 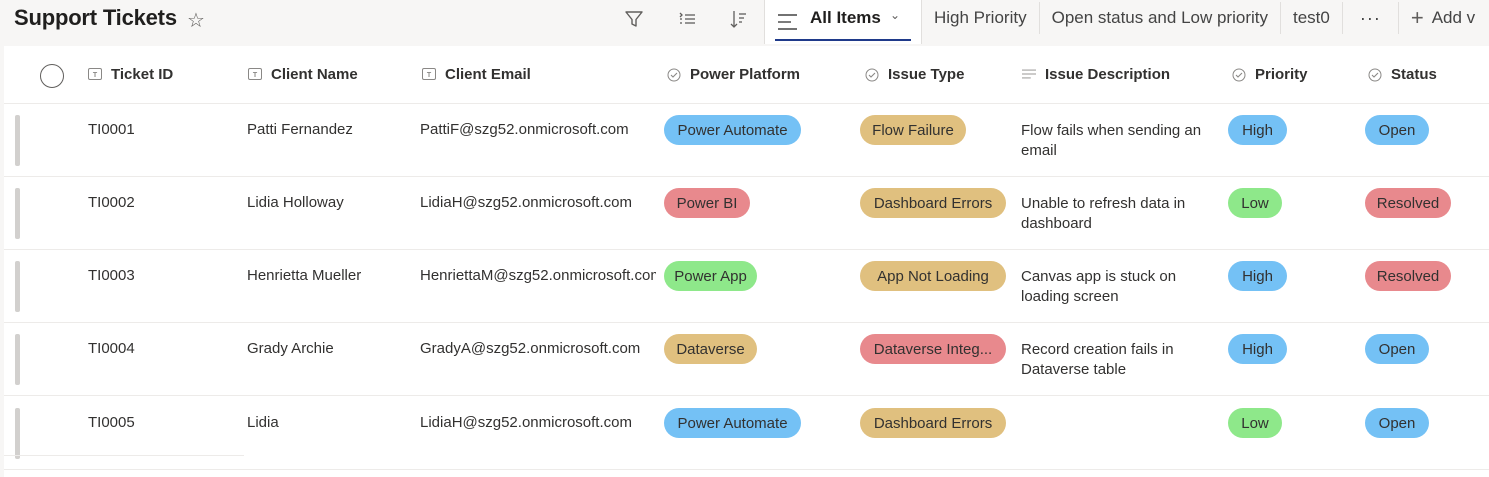 I want to click on column-header-label: Issue Type, so click(x=926, y=74).